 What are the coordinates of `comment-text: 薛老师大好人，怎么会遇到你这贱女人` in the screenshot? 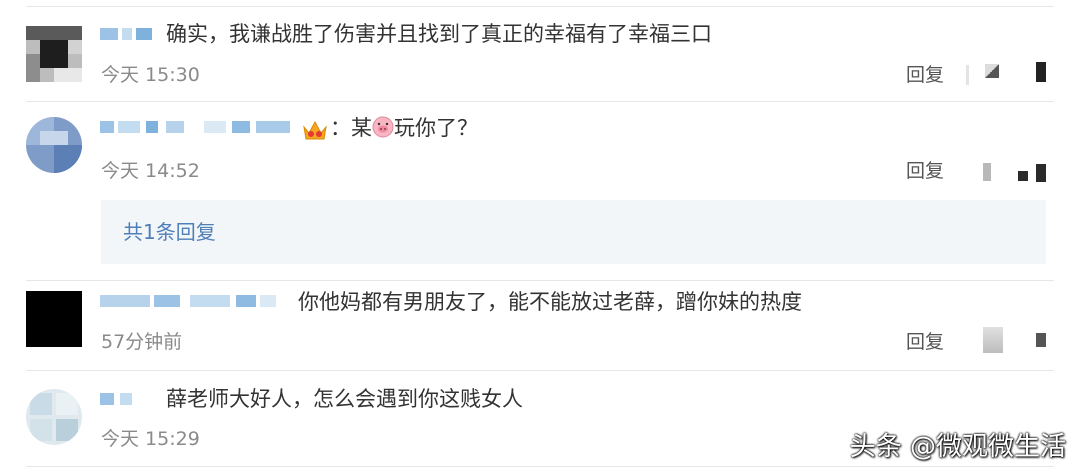 It's located at (344, 399).